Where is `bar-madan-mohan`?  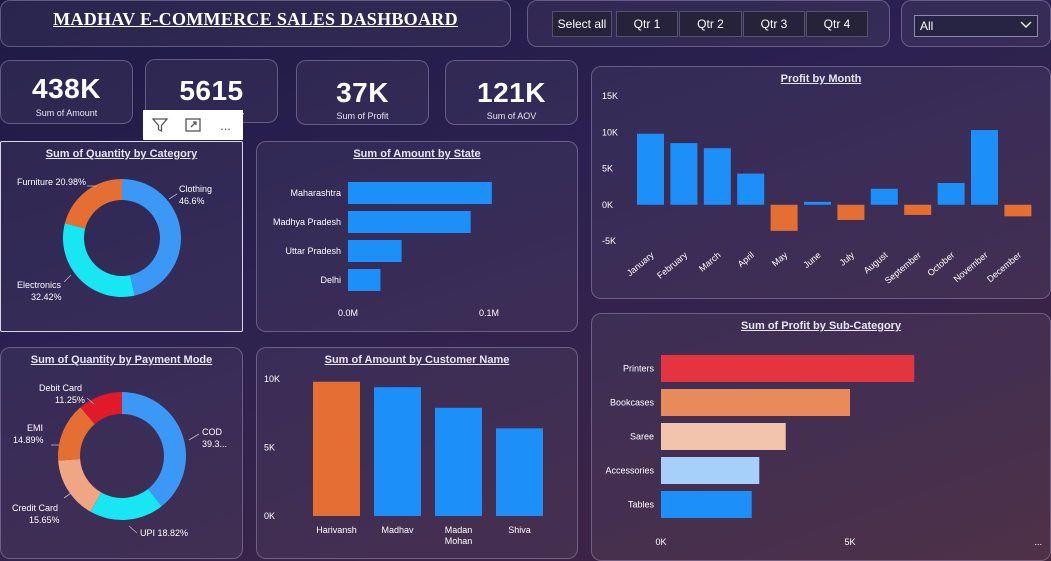
bar-madan-mohan is located at coordinates (458, 461).